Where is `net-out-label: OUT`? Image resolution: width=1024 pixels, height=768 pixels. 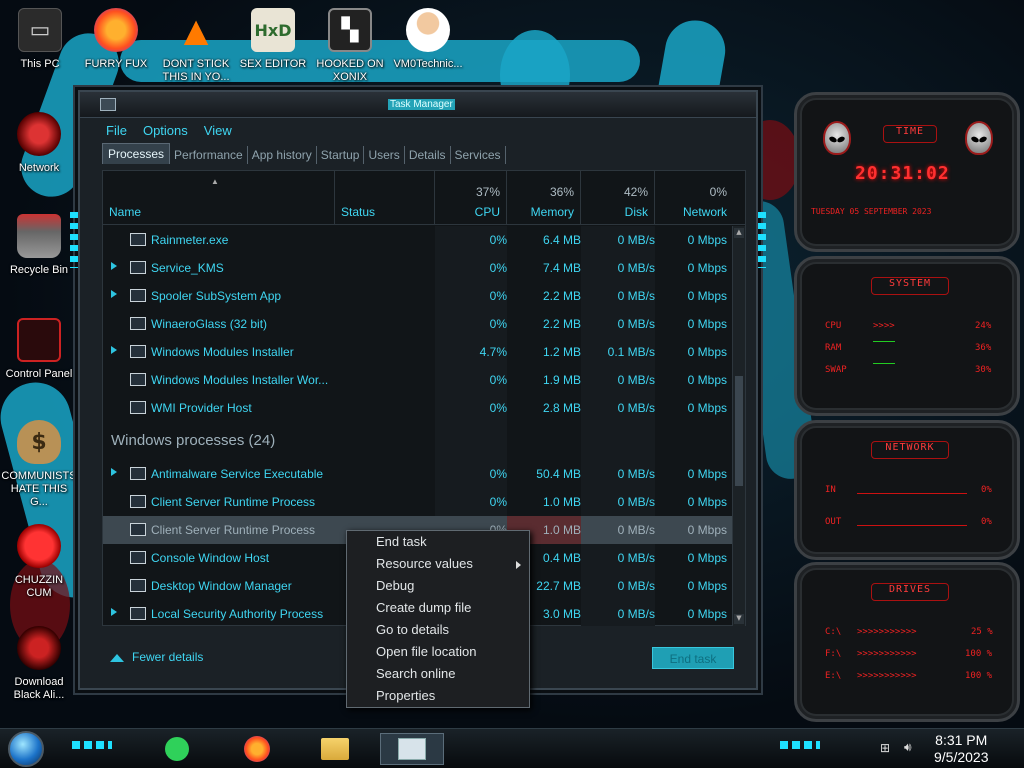 net-out-label: OUT is located at coordinates (833, 522).